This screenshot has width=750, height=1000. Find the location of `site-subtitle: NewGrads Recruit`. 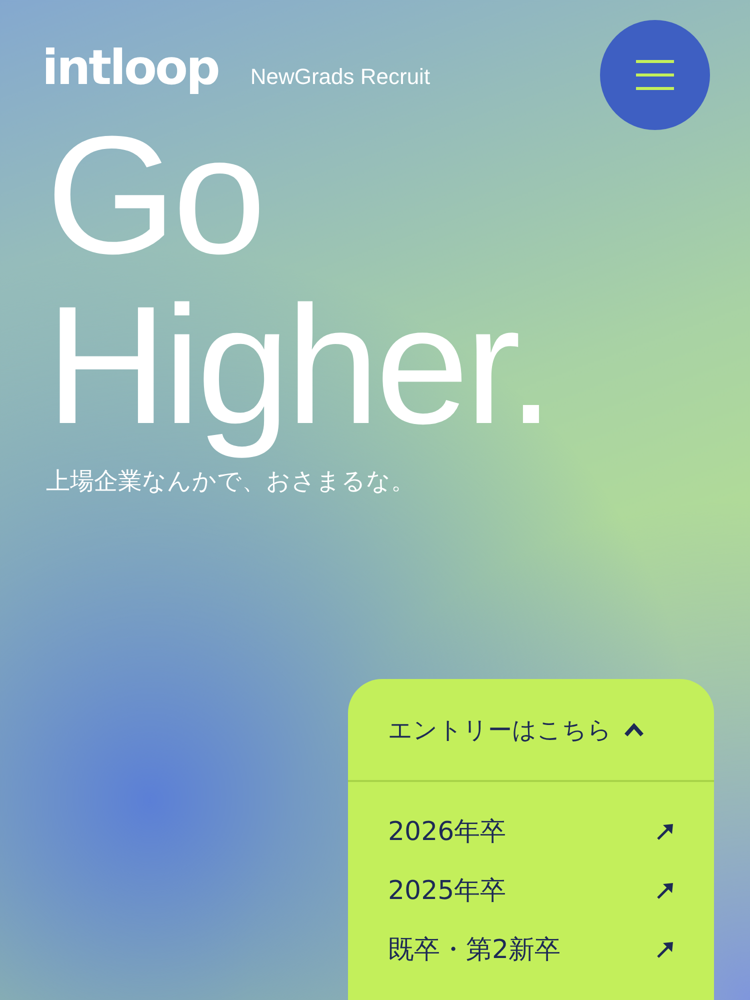

site-subtitle: NewGrads Recruit is located at coordinates (340, 77).